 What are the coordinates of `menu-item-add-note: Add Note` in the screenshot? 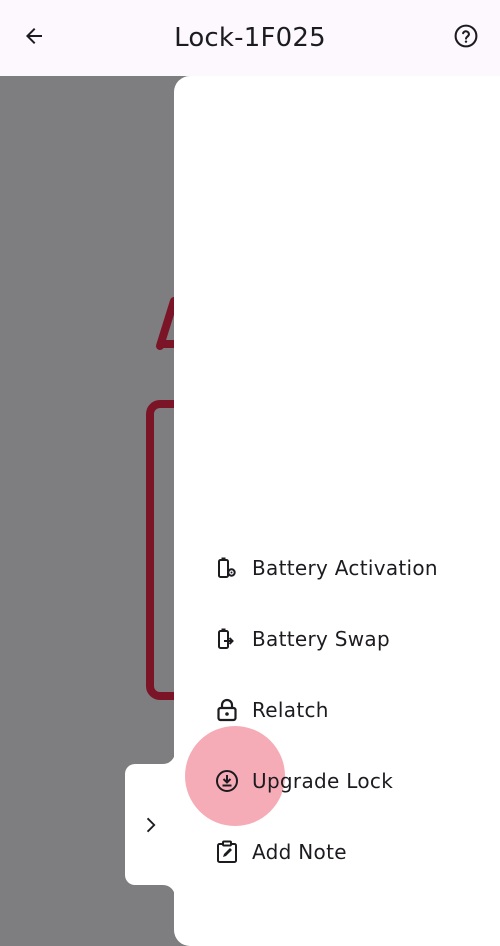 It's located at (337, 851).